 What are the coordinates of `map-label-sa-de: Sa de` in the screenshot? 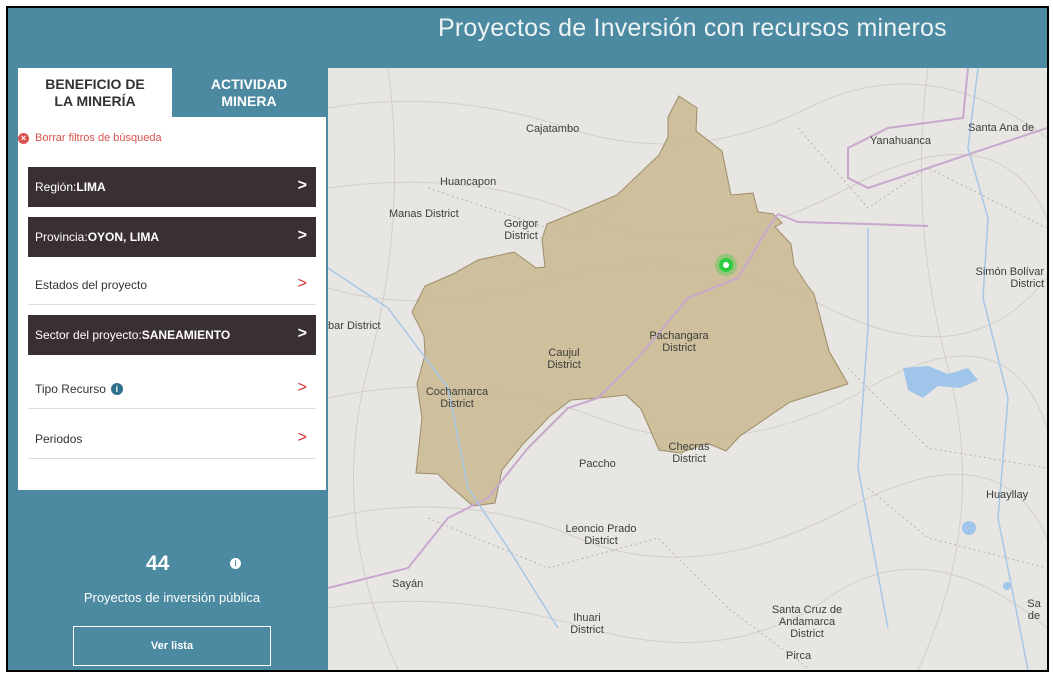 It's located at (1034, 610).